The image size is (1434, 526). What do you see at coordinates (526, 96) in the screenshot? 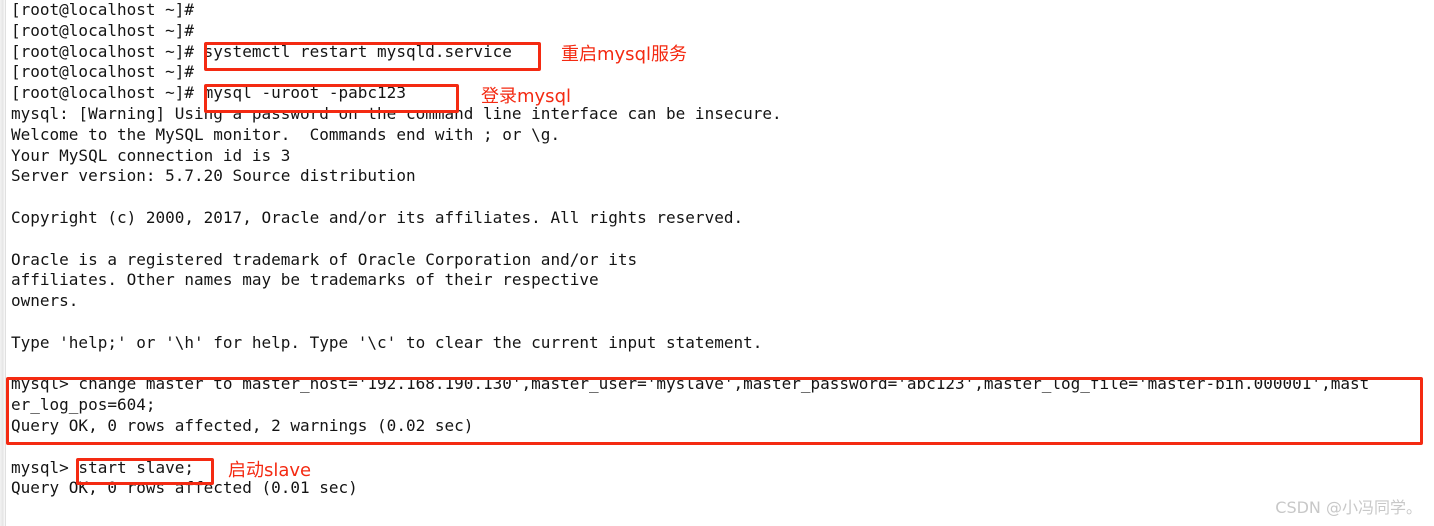
I see `annotation-label-login-mysql: 登录mysql` at bounding box center [526, 96].